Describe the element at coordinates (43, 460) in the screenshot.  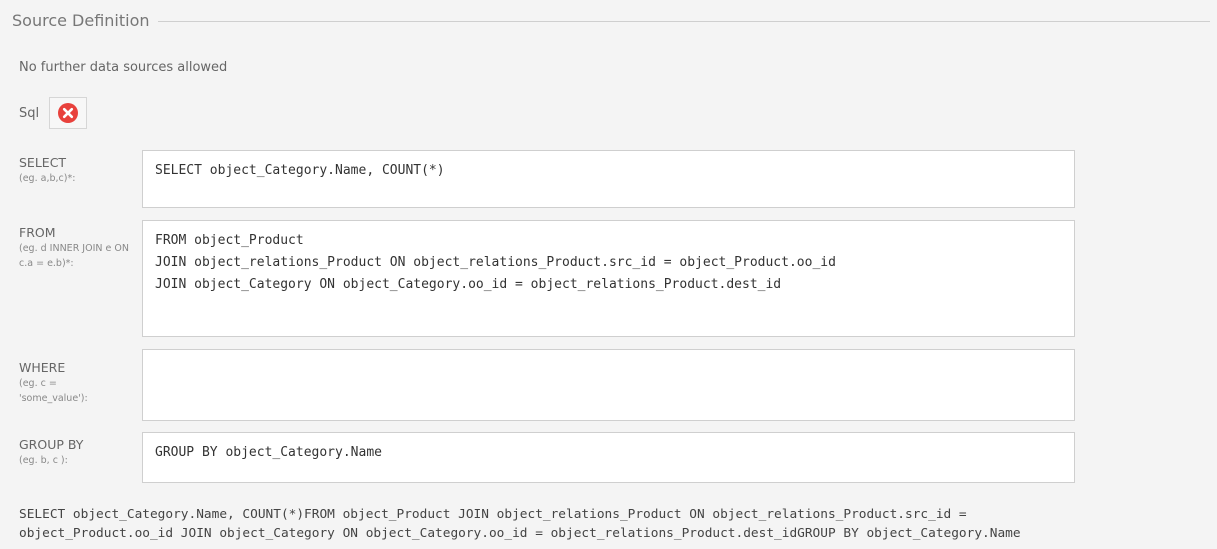
I see `groupby-hint: (eg. b, c ):` at that location.